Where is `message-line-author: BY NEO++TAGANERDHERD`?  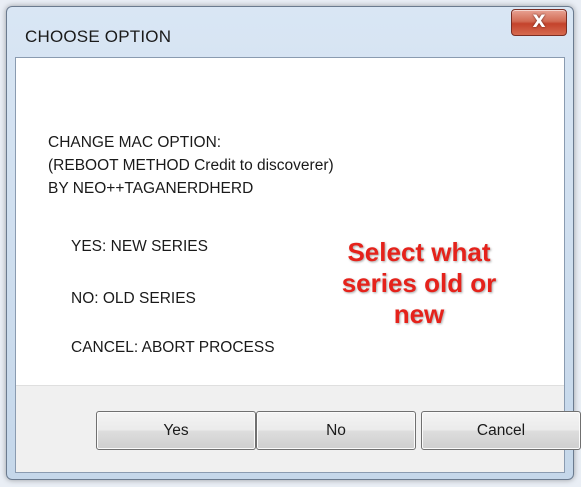
message-line-author: BY NEO++TAGANERDHERD is located at coordinates (151, 188).